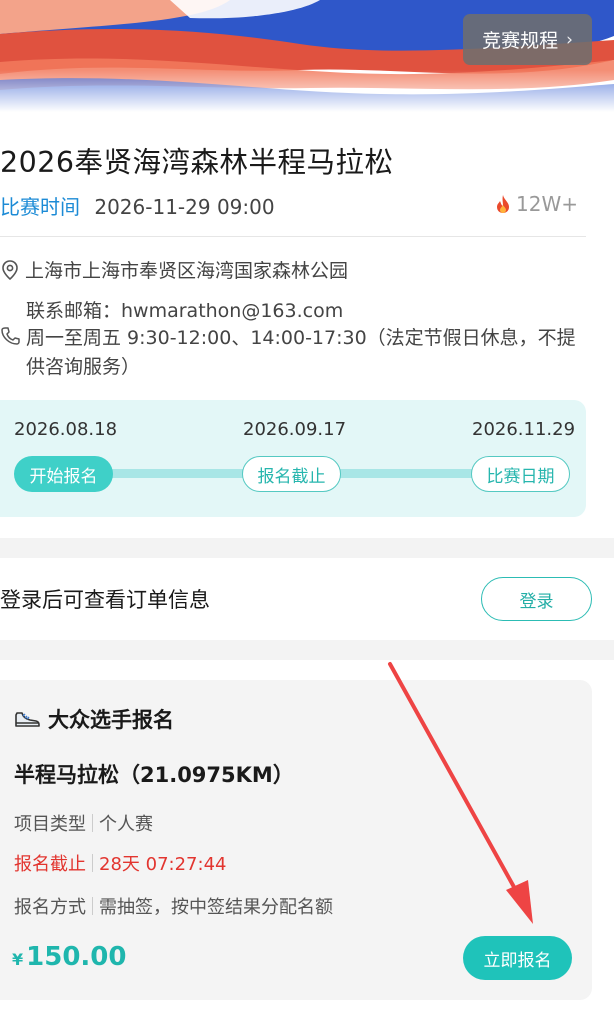 Image resolution: width=614 pixels, height=1017 pixels. I want to click on event-time-label: 比赛时间, so click(40, 207).